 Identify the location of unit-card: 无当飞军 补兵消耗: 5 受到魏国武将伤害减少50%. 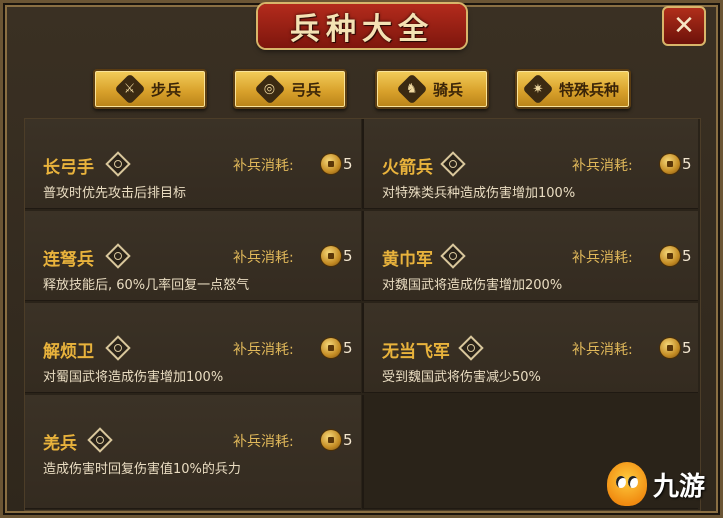
(530, 348).